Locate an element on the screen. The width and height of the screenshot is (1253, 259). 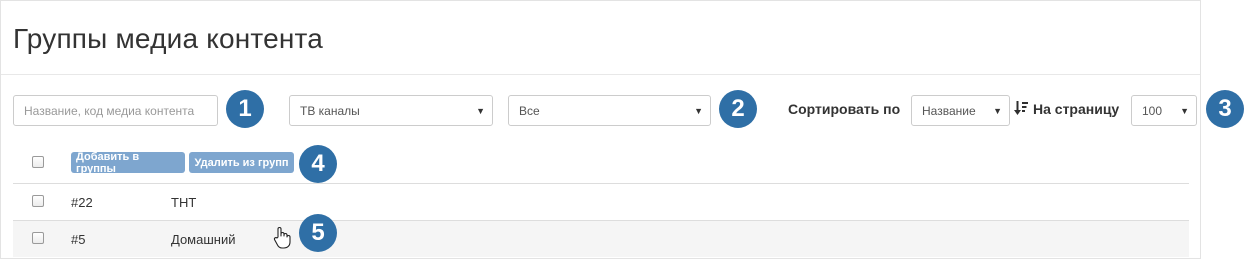
callout-5: 5 is located at coordinates (318, 233).